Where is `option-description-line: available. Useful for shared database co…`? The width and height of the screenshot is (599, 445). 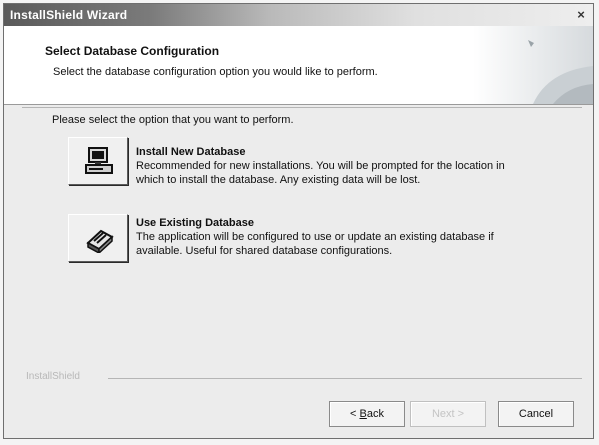 option-description-line: available. Useful for shared database co… is located at coordinates (264, 251).